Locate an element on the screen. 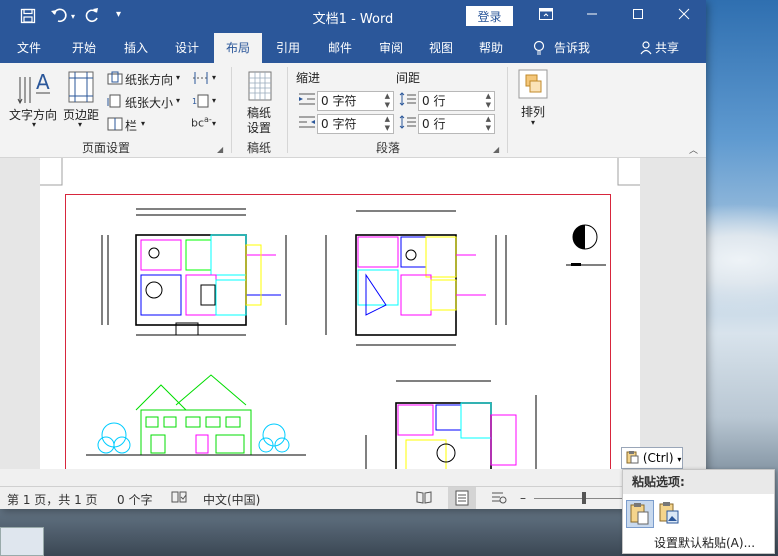 Image resolution: width=778 pixels, height=556 pixels. group-separator is located at coordinates (231, 110).